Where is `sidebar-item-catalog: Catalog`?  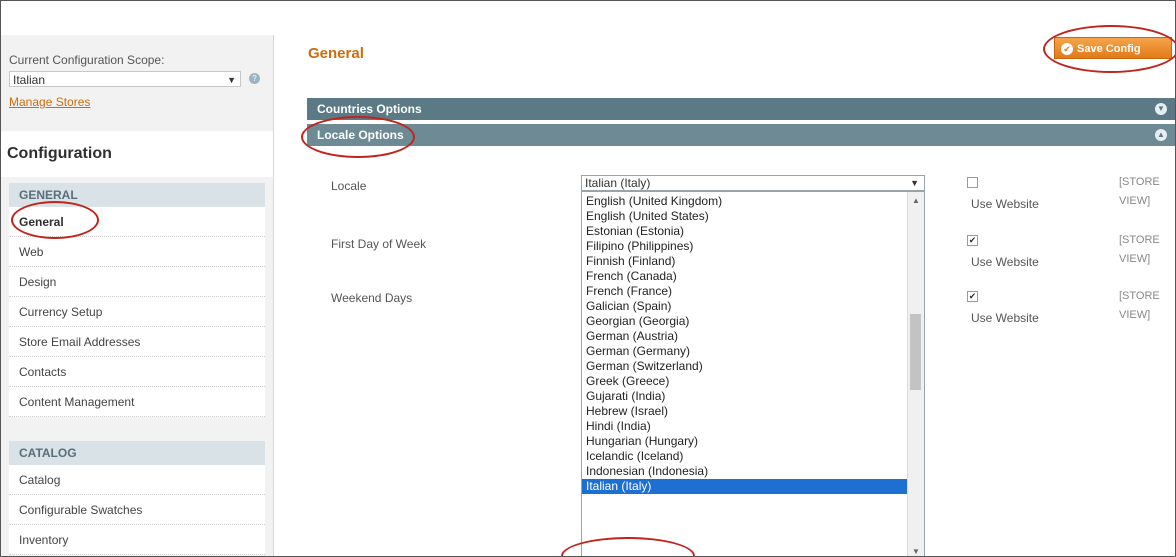 sidebar-item-catalog: Catalog is located at coordinates (137, 480).